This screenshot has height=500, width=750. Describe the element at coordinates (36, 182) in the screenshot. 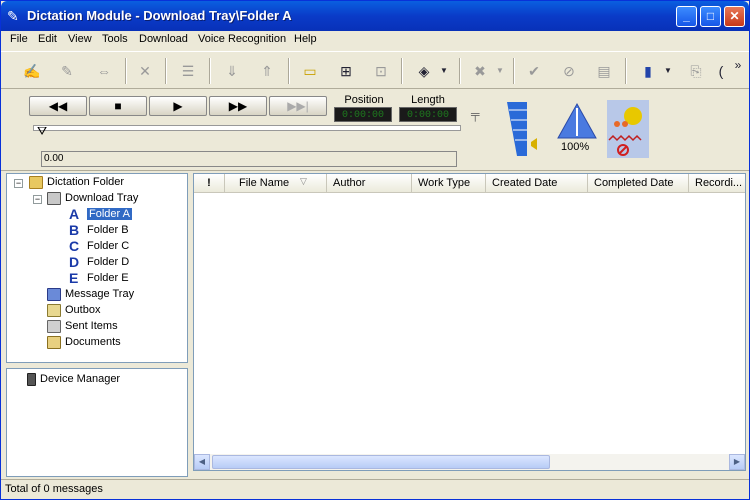

I see `folder-icon` at that location.